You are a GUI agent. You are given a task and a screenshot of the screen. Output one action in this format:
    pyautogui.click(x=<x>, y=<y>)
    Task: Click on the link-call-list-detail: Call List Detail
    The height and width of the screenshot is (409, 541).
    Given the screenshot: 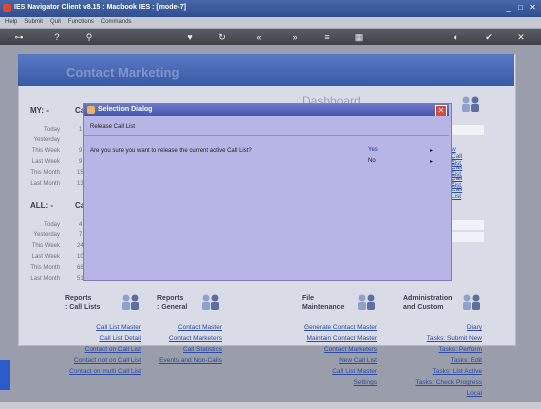 What is the action you would take?
    pyautogui.click(x=100, y=340)
    